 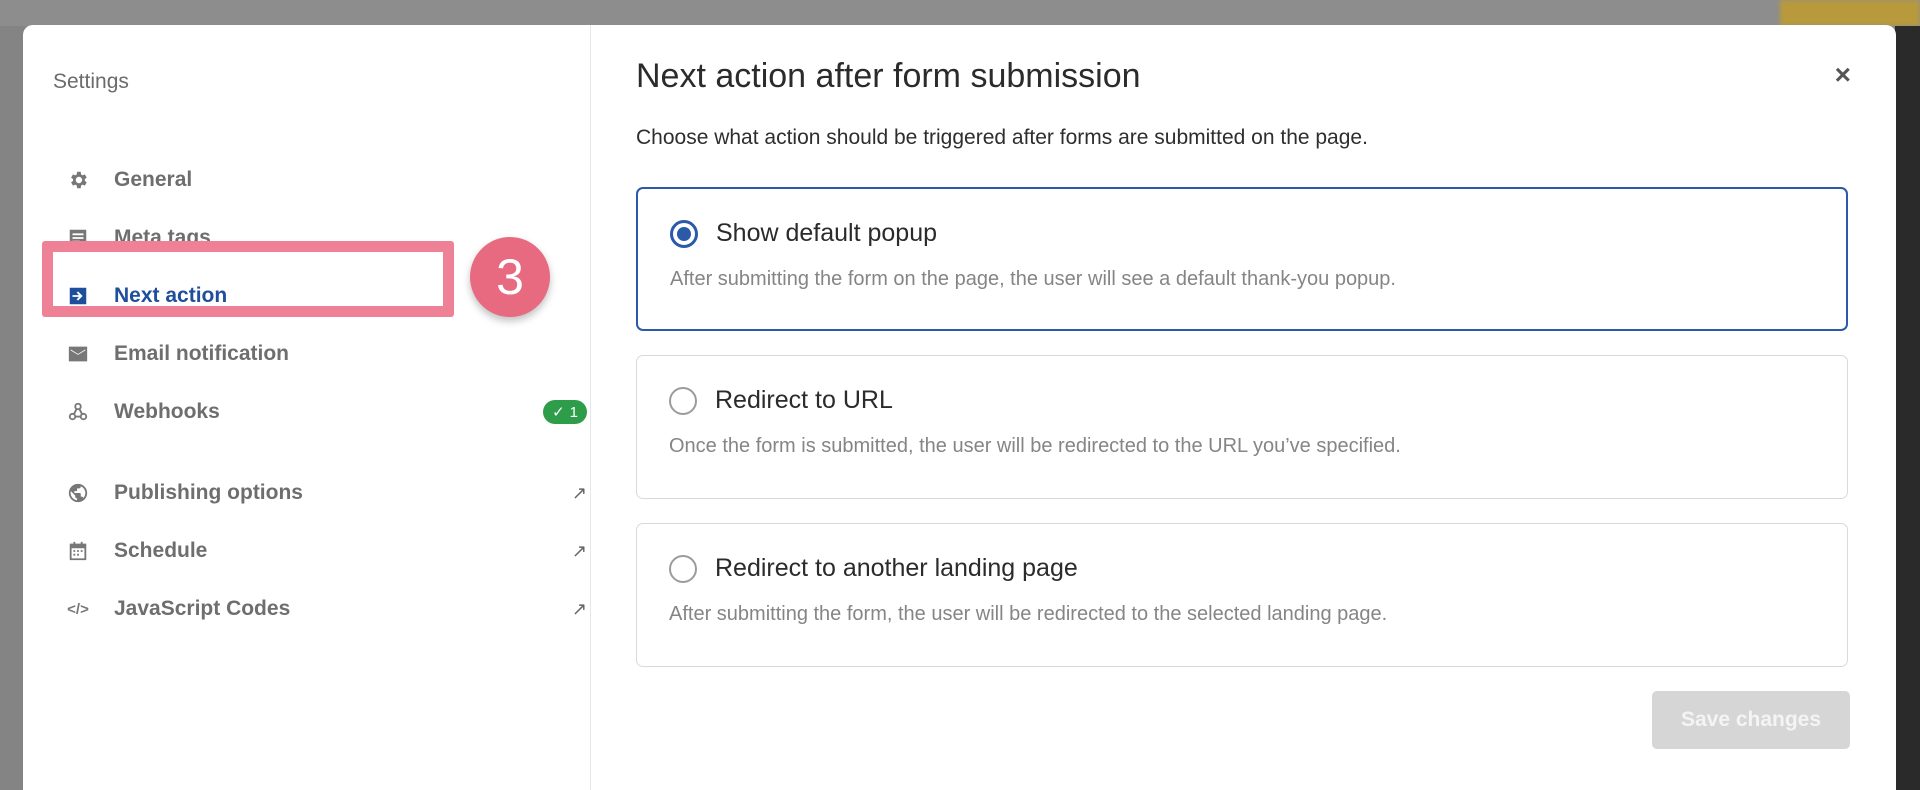 I want to click on sidebar-item-label: Email notification, so click(x=202, y=353).